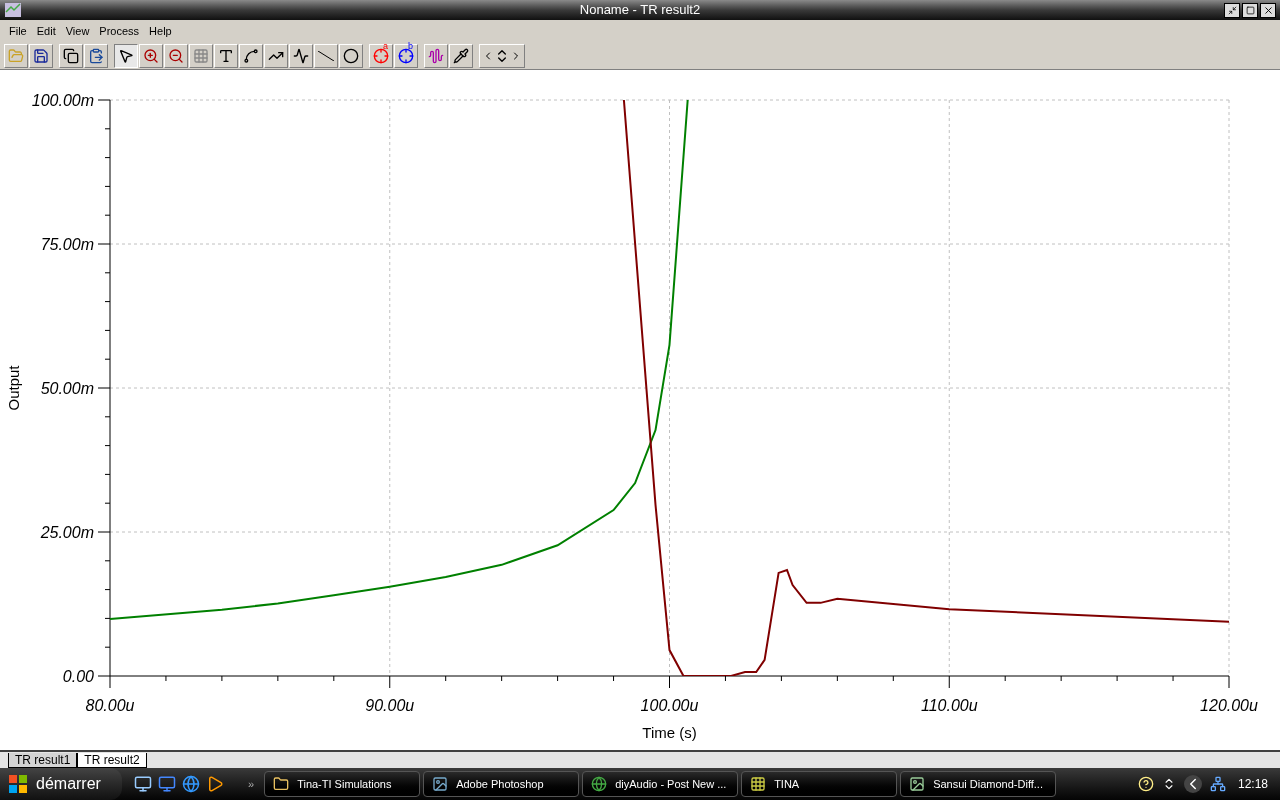  I want to click on minimize-button, so click(1232, 10).